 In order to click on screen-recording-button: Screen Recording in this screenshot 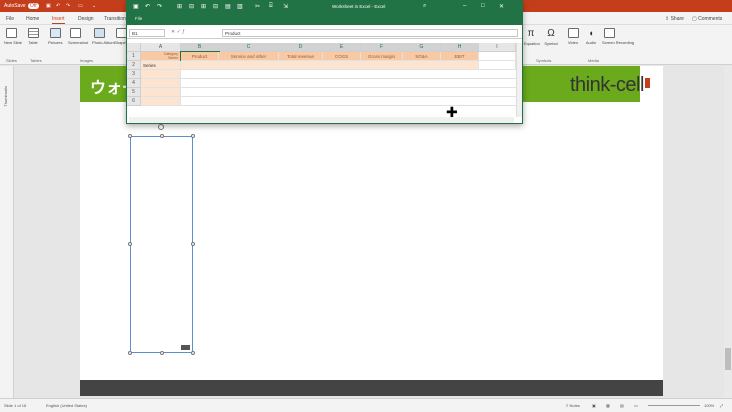, I will do `click(618, 36)`.